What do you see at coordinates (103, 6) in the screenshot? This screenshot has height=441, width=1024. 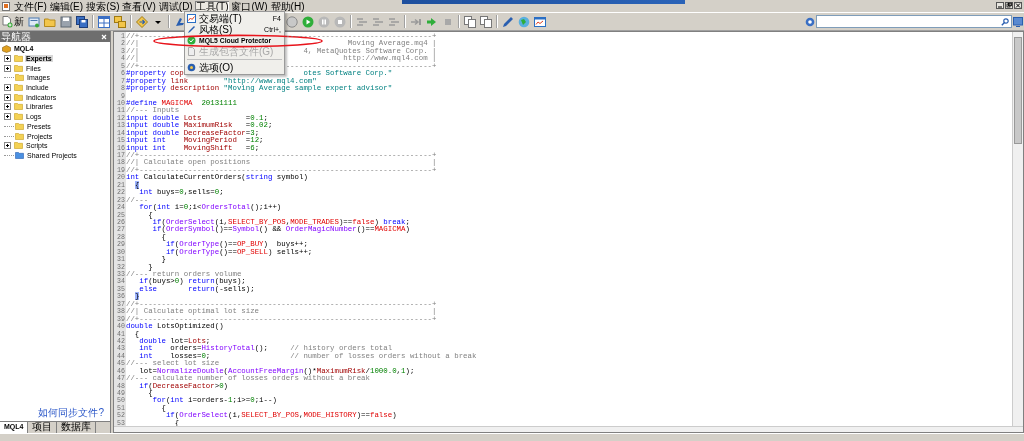 I see `menu-item: 搜索(S)` at bounding box center [103, 6].